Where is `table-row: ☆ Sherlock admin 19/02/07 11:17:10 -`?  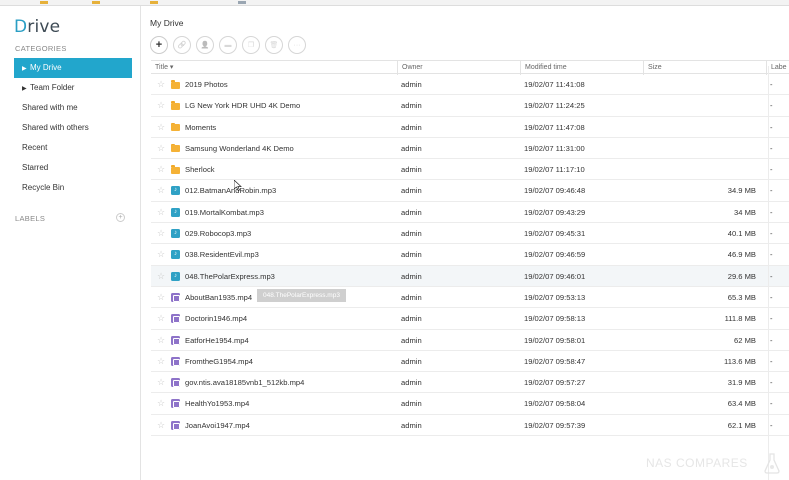 table-row: ☆ Sherlock admin 19/02/07 11:17:10 - is located at coordinates (470, 170).